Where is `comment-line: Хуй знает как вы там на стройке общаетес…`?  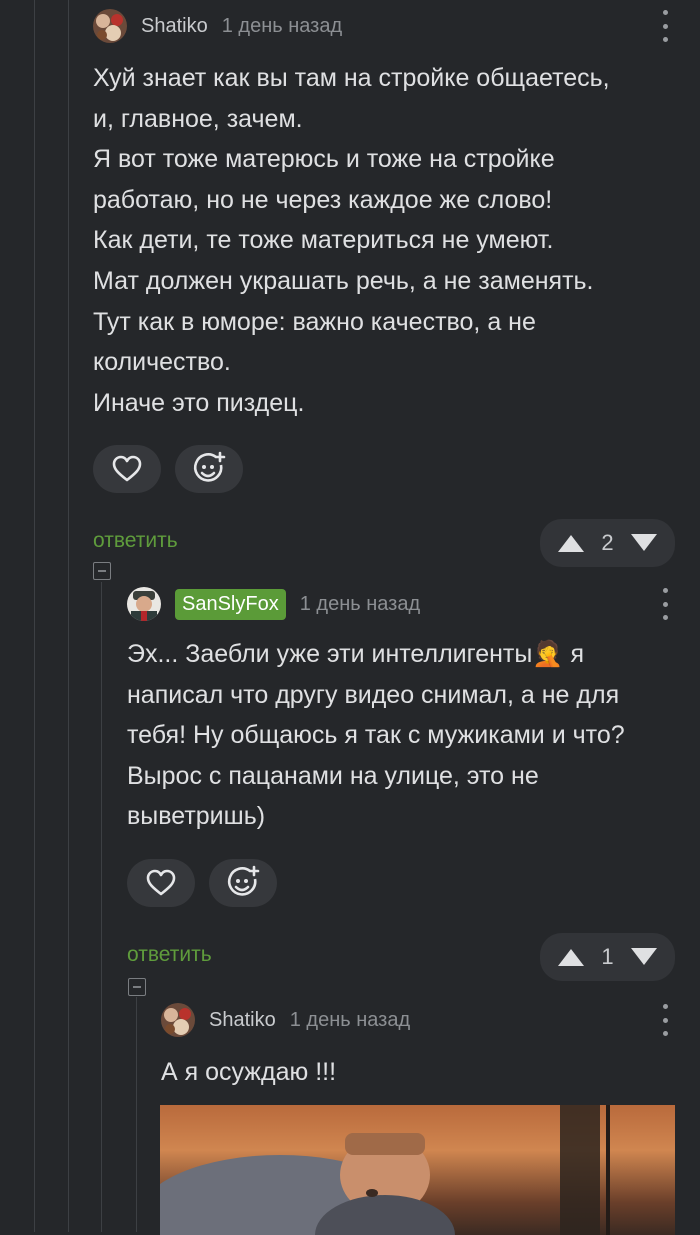 comment-line: Хуй знает как вы там на стройке общаетес… is located at coordinates (351, 78).